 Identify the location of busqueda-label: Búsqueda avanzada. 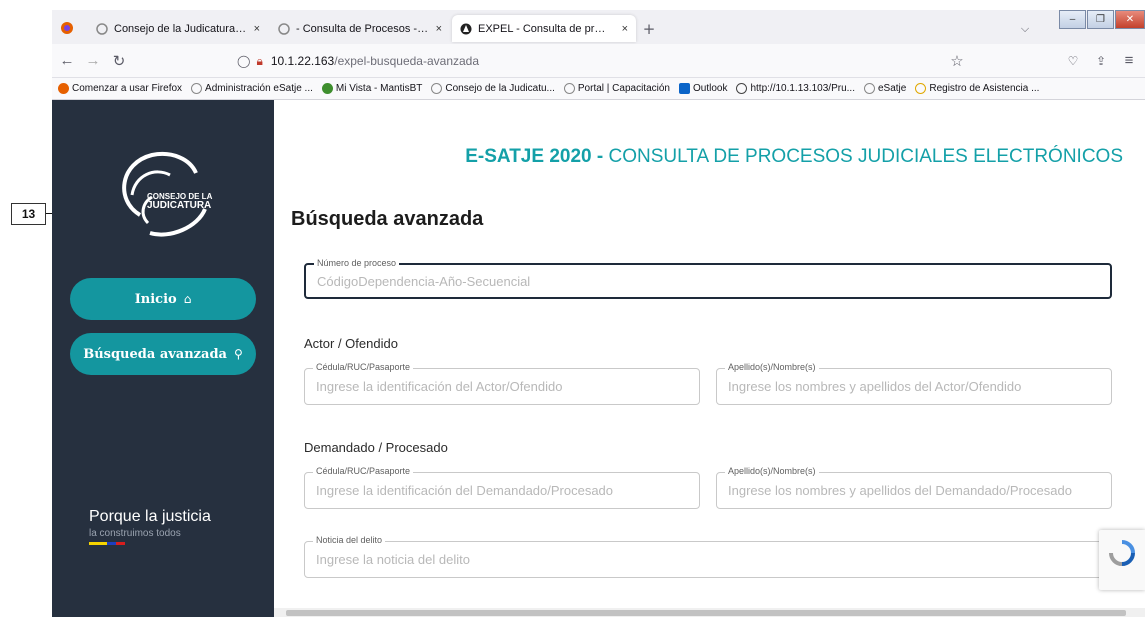
(155, 354).